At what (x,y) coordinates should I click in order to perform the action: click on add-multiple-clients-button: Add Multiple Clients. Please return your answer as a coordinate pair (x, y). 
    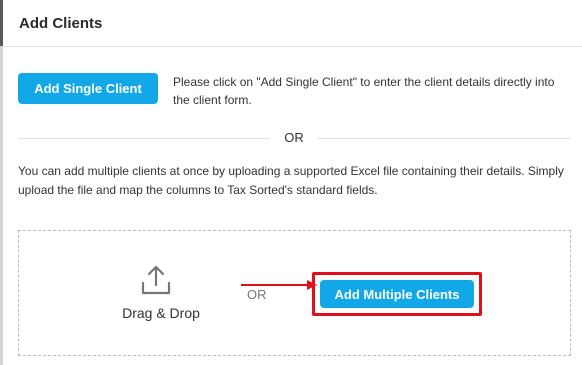
    Looking at the image, I should click on (397, 294).